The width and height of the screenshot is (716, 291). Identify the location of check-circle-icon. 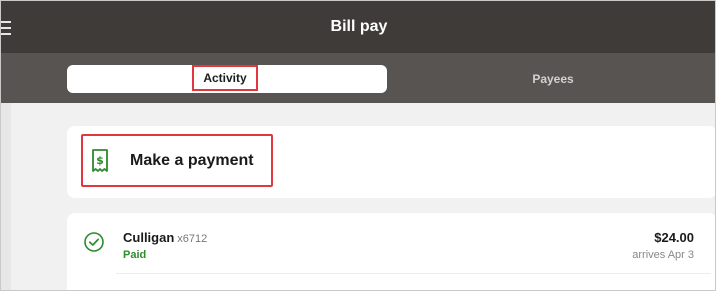
(94, 242).